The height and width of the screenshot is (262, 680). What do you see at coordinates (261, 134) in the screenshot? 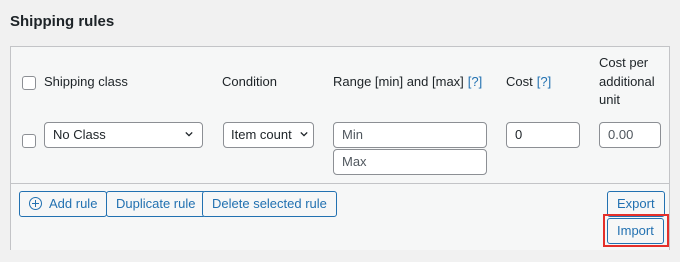
I see `condition-value: Item count` at bounding box center [261, 134].